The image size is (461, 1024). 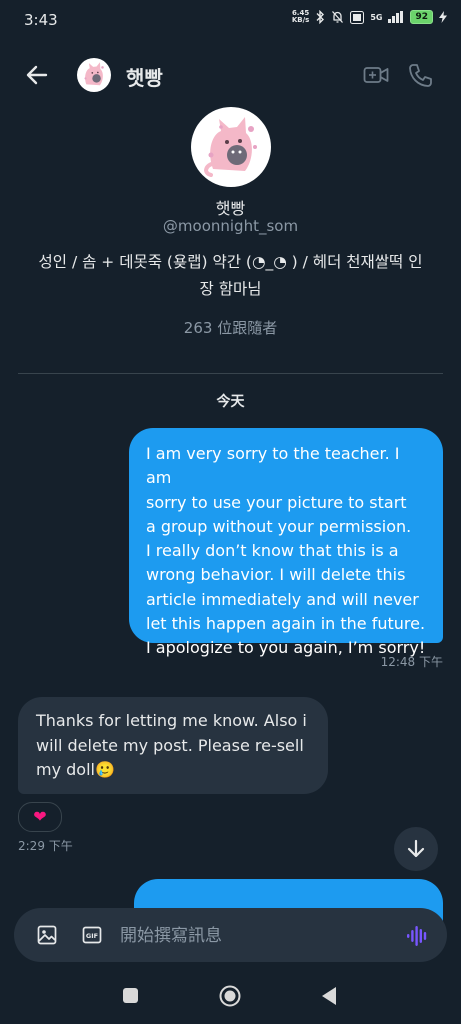 What do you see at coordinates (276, 575) in the screenshot?
I see `message-line: wrong behavior. I will delete this` at bounding box center [276, 575].